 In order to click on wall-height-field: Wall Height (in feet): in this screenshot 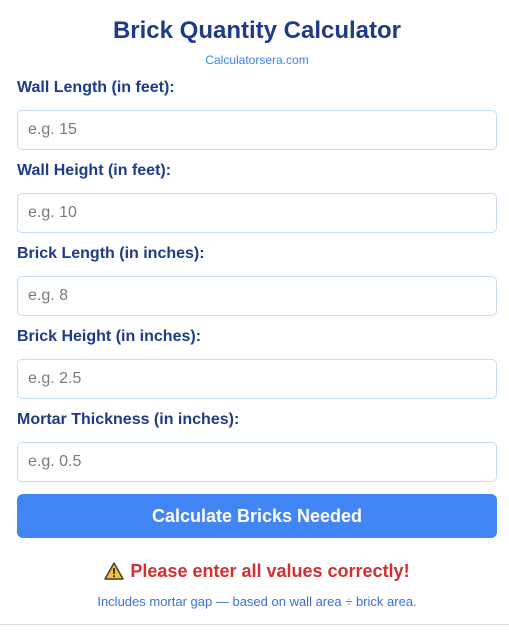, I will do `click(257, 197)`.